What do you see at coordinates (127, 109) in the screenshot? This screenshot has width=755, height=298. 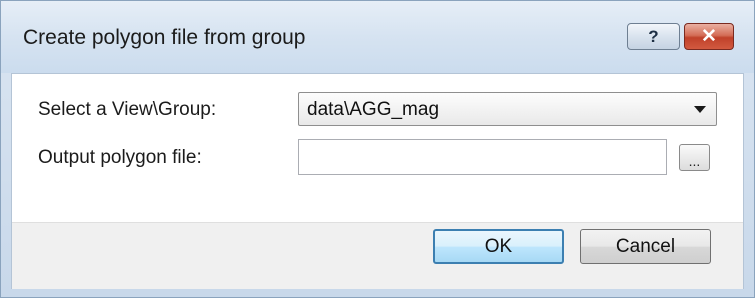 I see `view-group-label: Select a View\Group:` at bounding box center [127, 109].